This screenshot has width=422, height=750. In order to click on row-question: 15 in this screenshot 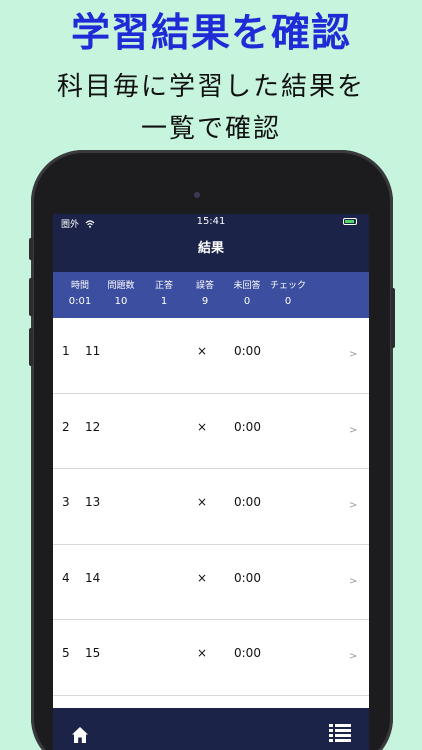, I will do `click(93, 653)`.